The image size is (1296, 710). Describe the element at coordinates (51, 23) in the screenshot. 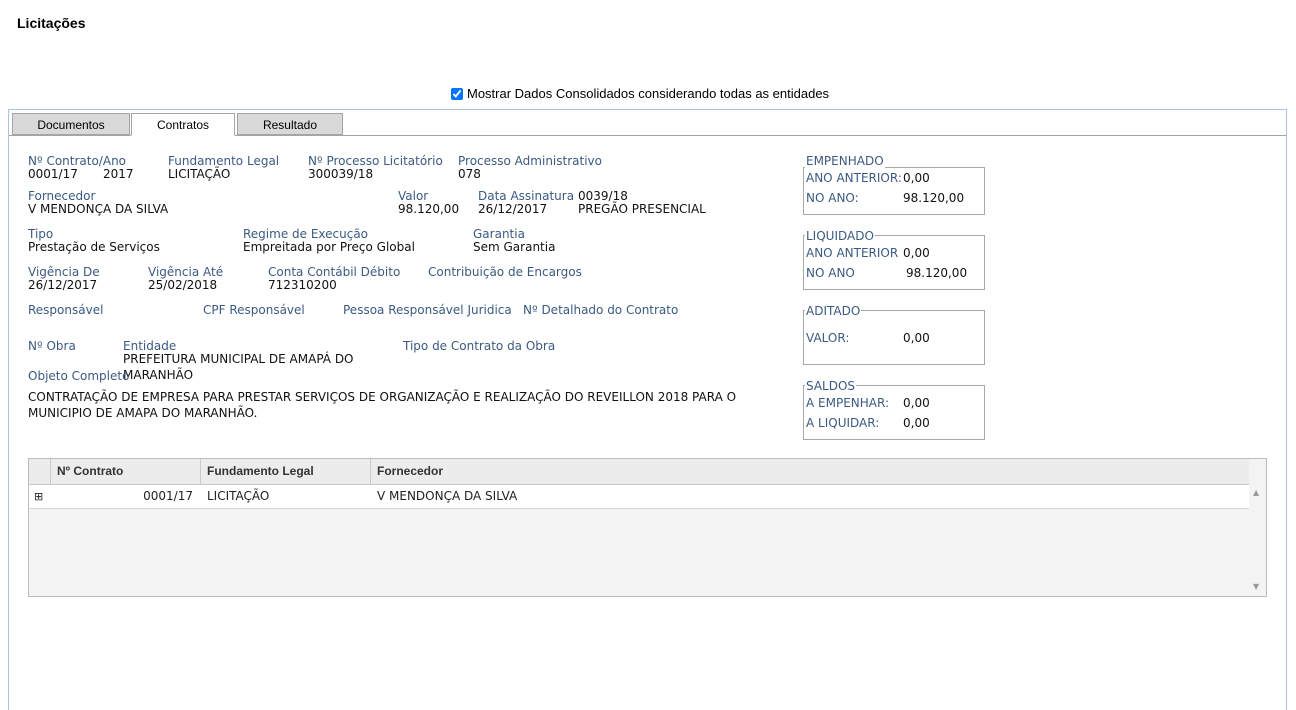

I see `page-title: Licitações` at that location.